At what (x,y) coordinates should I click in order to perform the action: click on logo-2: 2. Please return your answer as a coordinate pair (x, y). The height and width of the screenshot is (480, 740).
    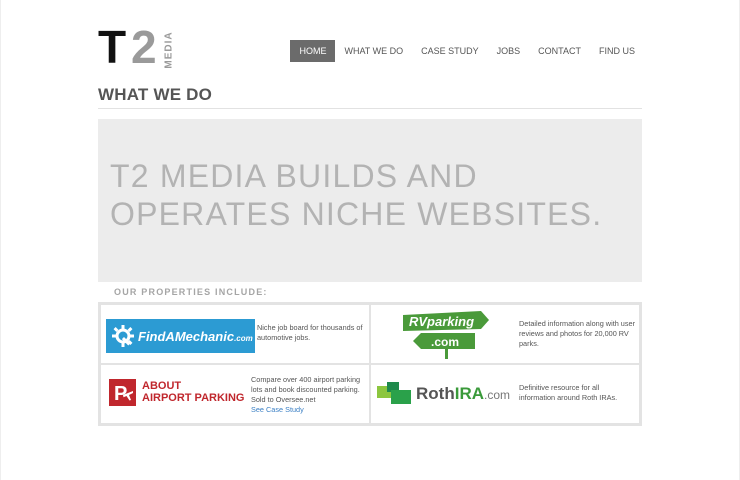
    Looking at the image, I should click on (144, 47).